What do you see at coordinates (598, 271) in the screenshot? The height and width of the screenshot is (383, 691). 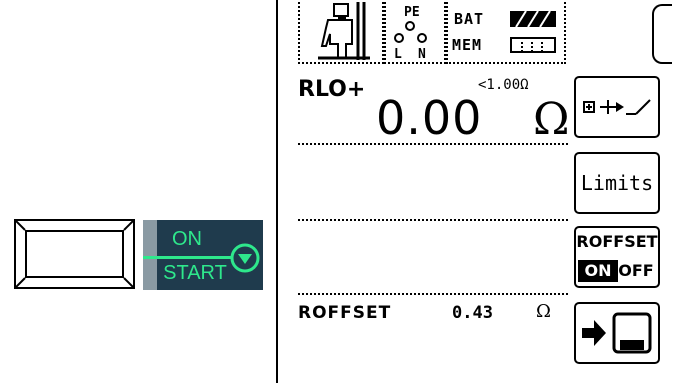 I see `roffset-on-option: ON` at bounding box center [598, 271].